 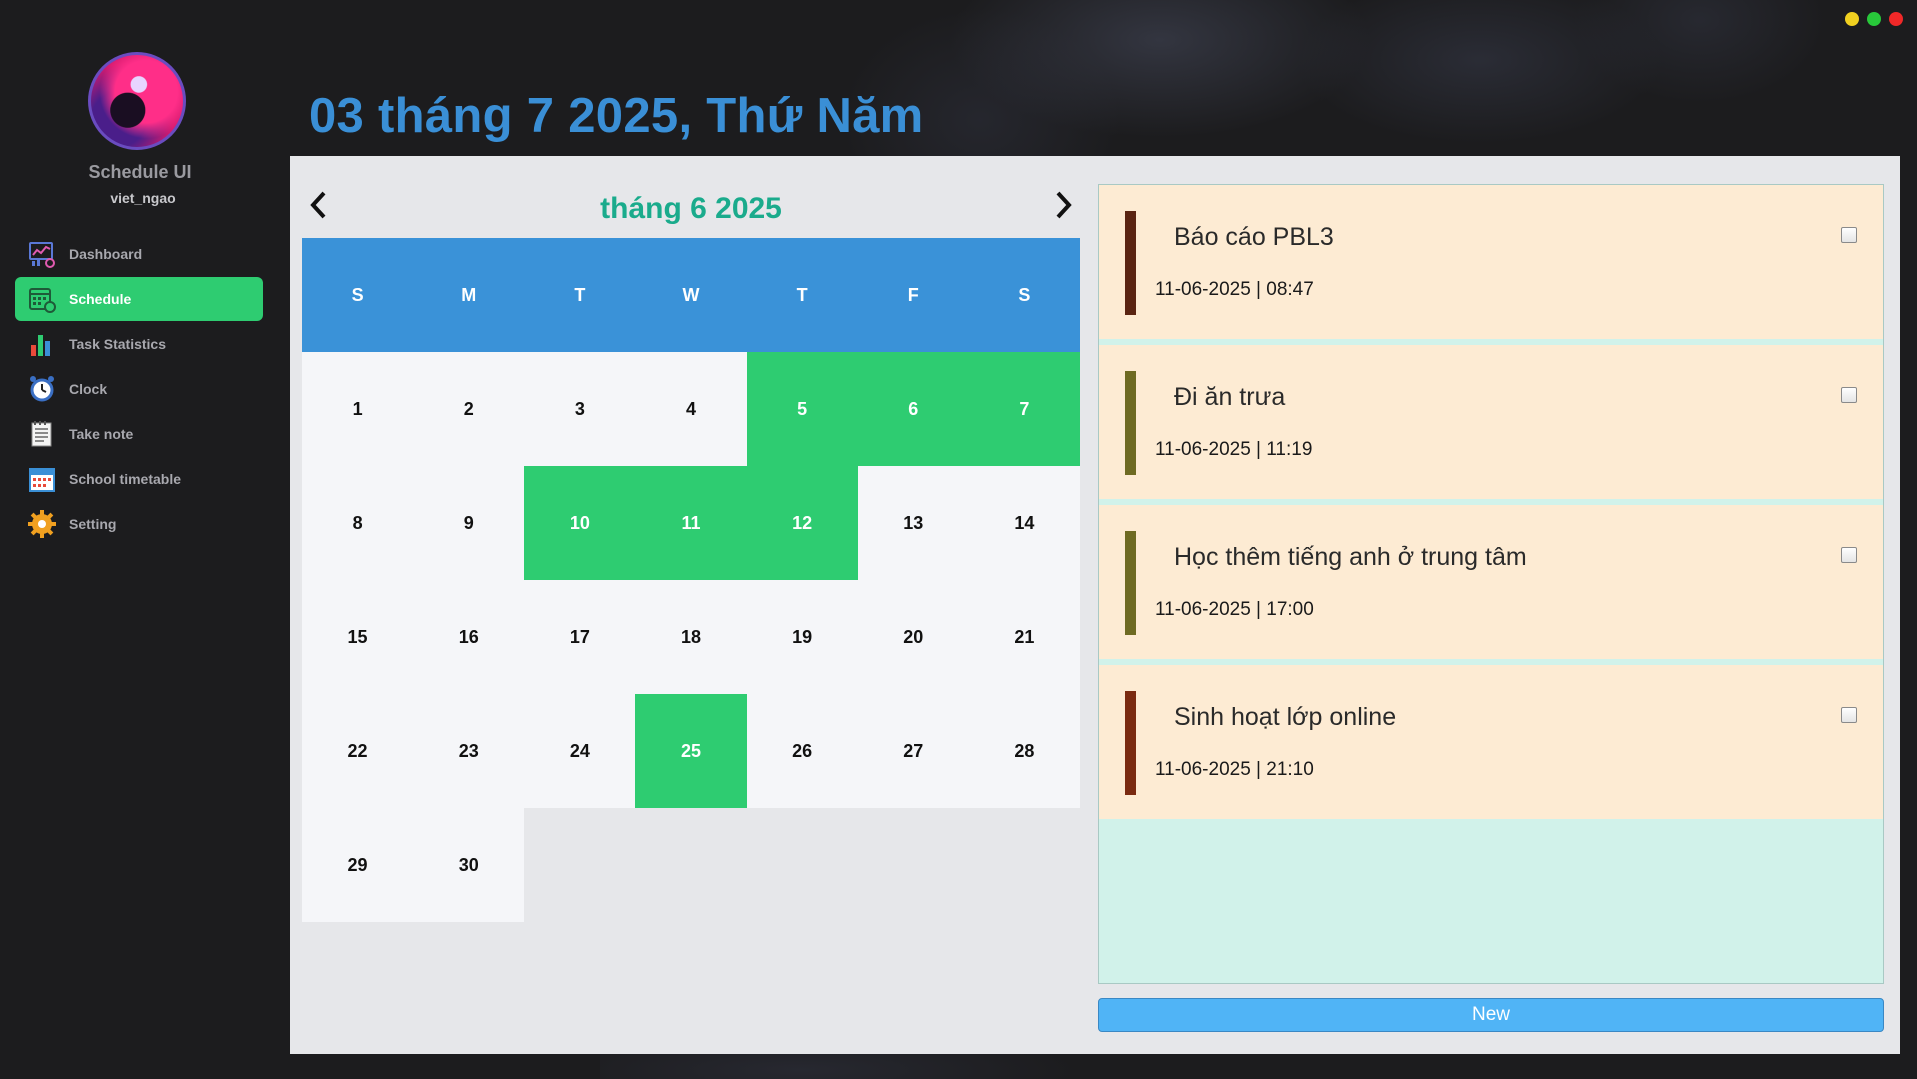 I want to click on task-card: Báo cáo PBL3 11-06-2025 | 08:47, so click(x=1491, y=262).